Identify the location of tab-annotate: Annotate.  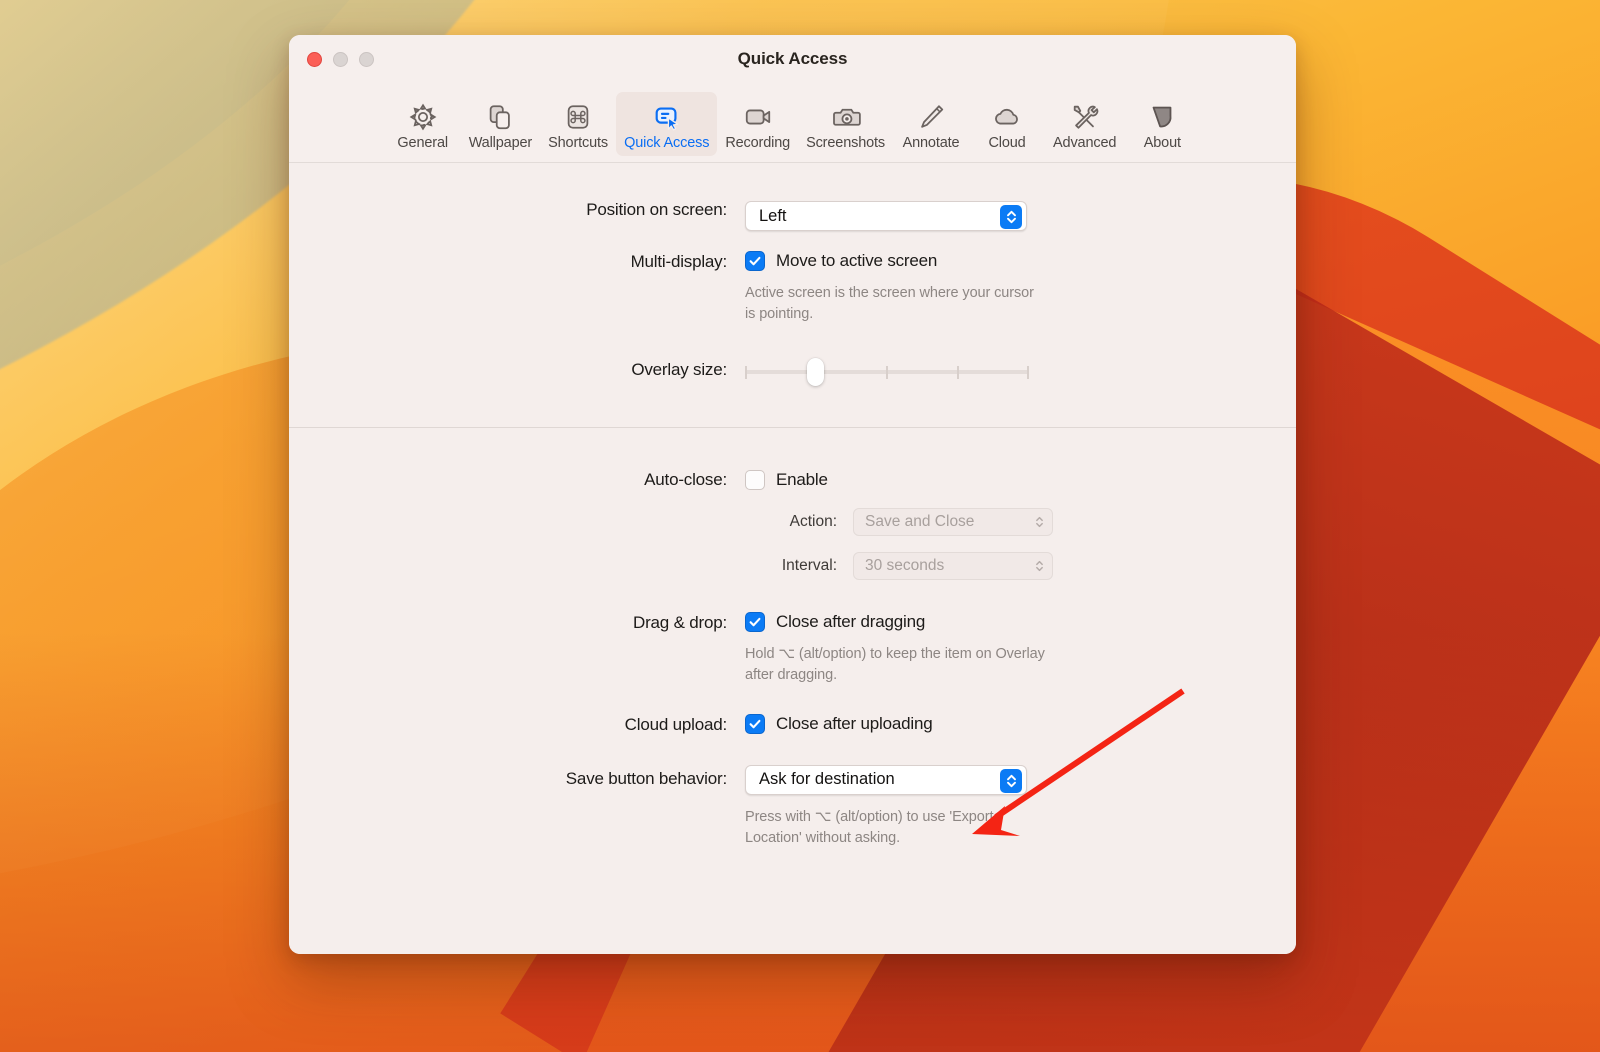
(931, 124).